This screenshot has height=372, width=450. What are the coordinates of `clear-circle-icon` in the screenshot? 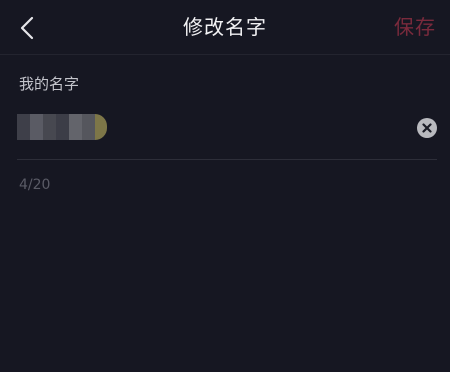 It's located at (427, 128).